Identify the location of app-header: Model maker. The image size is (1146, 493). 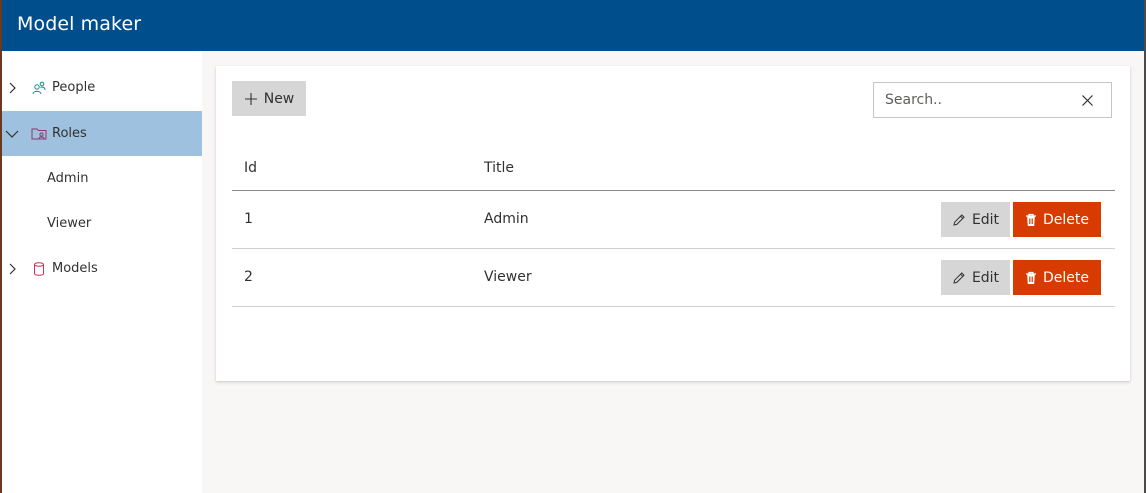
(573, 25).